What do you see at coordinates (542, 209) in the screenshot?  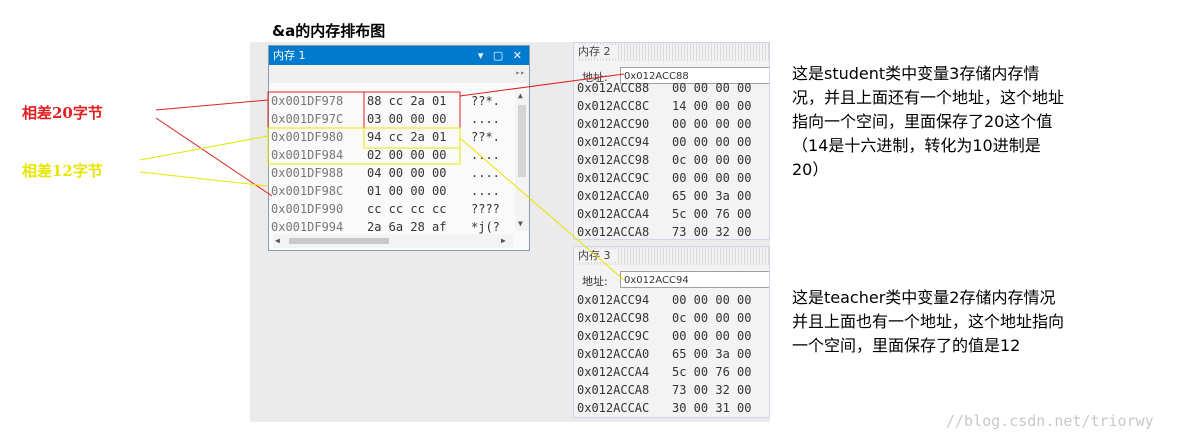 I see `yellow-pointer-line` at bounding box center [542, 209].